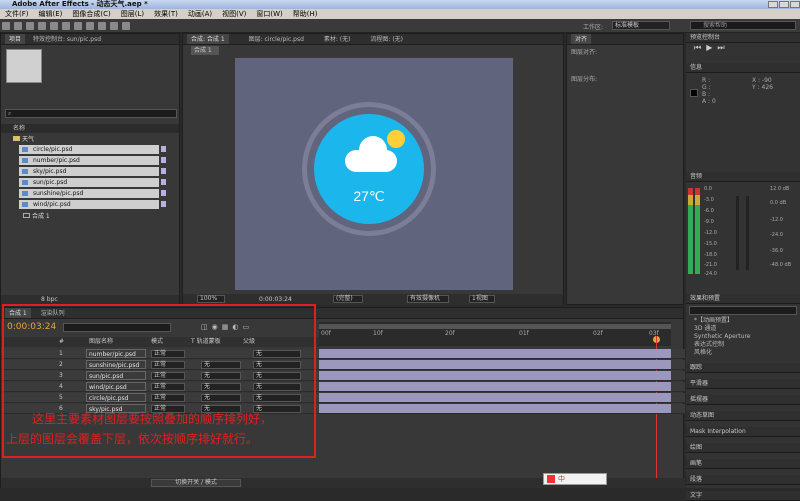 This screenshot has height=501, width=800. What do you see at coordinates (743, 400) in the screenshot?
I see `wiggler-header: 摇摆器` at bounding box center [743, 400].